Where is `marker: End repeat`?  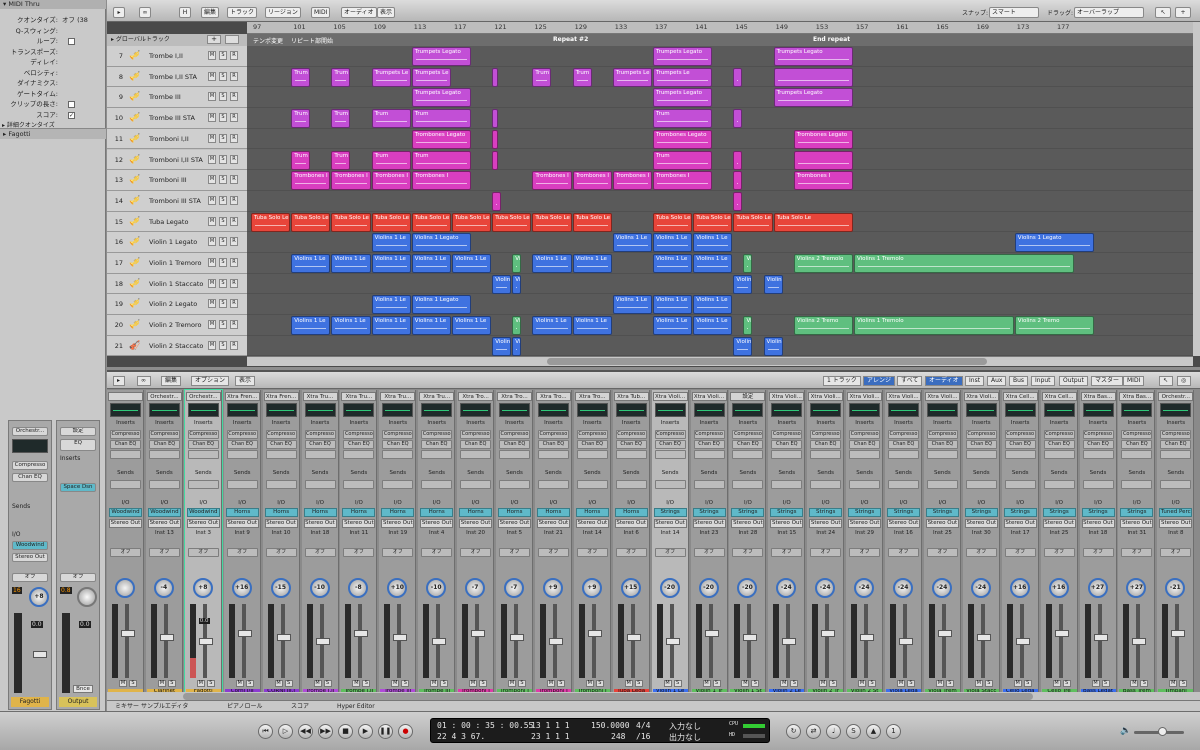 marker: End repeat is located at coordinates (831, 39).